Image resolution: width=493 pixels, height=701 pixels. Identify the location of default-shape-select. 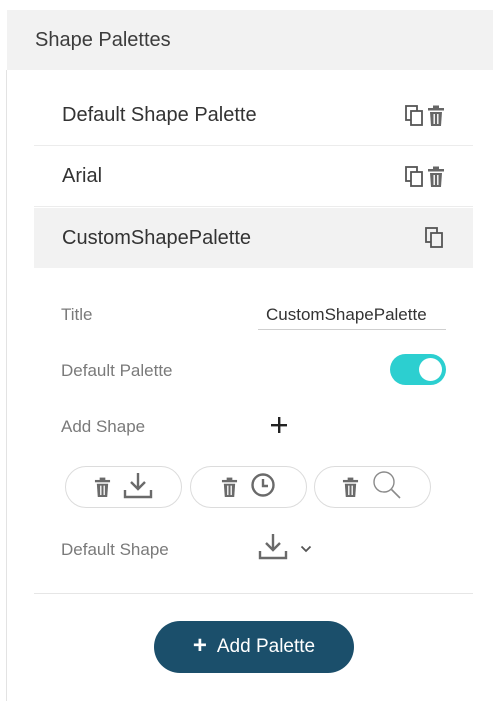
(285, 548).